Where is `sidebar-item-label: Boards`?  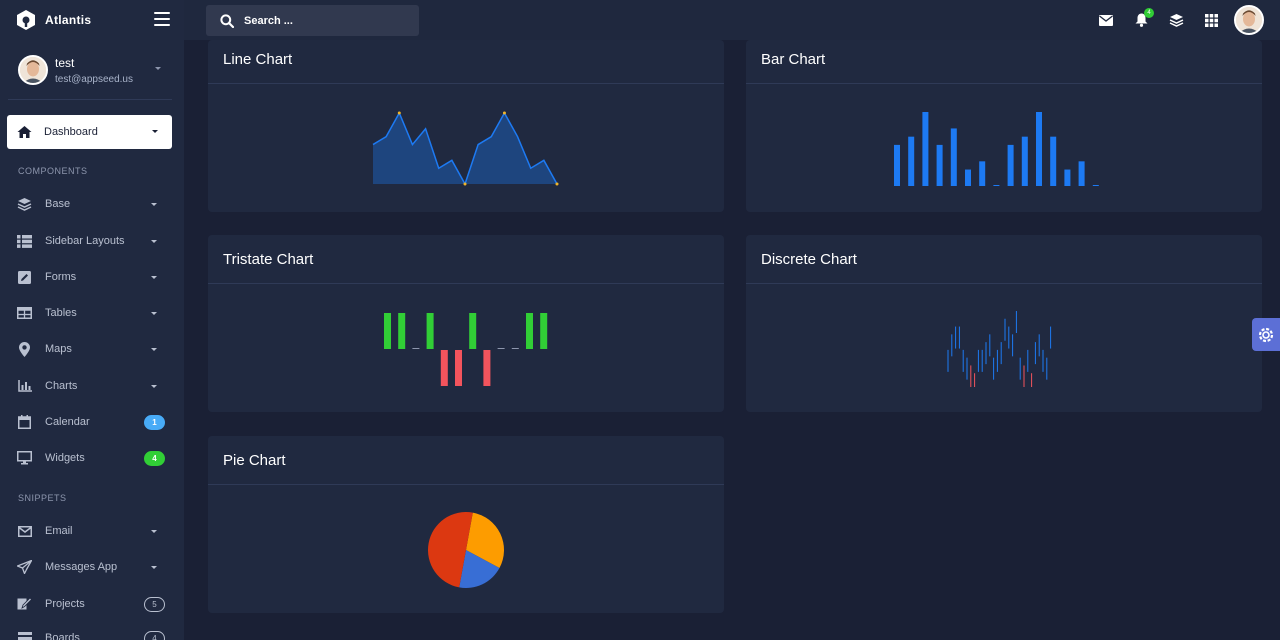 sidebar-item-label: Boards is located at coordinates (62, 636).